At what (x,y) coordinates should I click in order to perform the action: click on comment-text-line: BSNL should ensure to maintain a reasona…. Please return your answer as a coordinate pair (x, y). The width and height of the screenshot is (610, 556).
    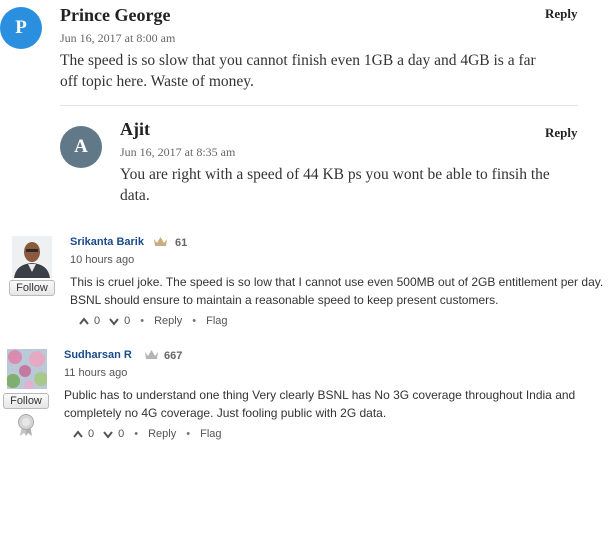
    Looking at the image, I should click on (284, 300).